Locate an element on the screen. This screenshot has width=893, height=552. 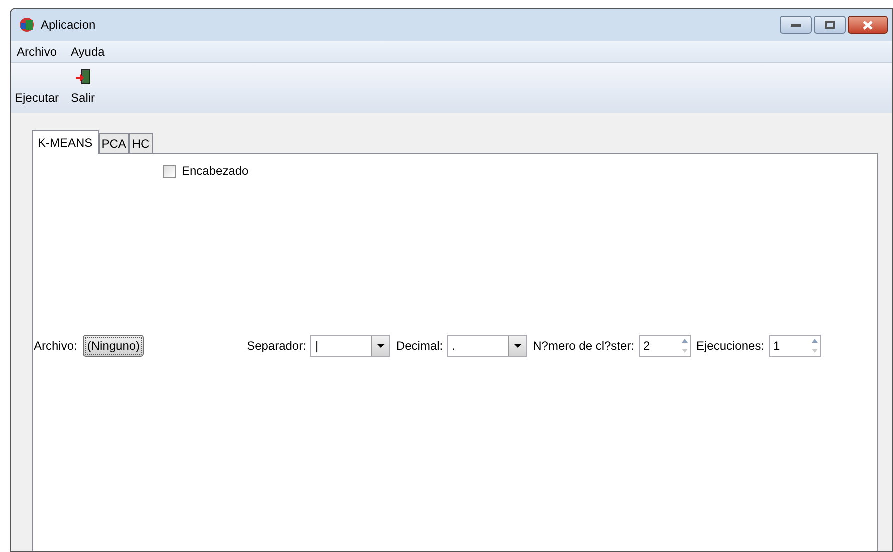
toolbar-button: Salir is located at coordinates (83, 88).